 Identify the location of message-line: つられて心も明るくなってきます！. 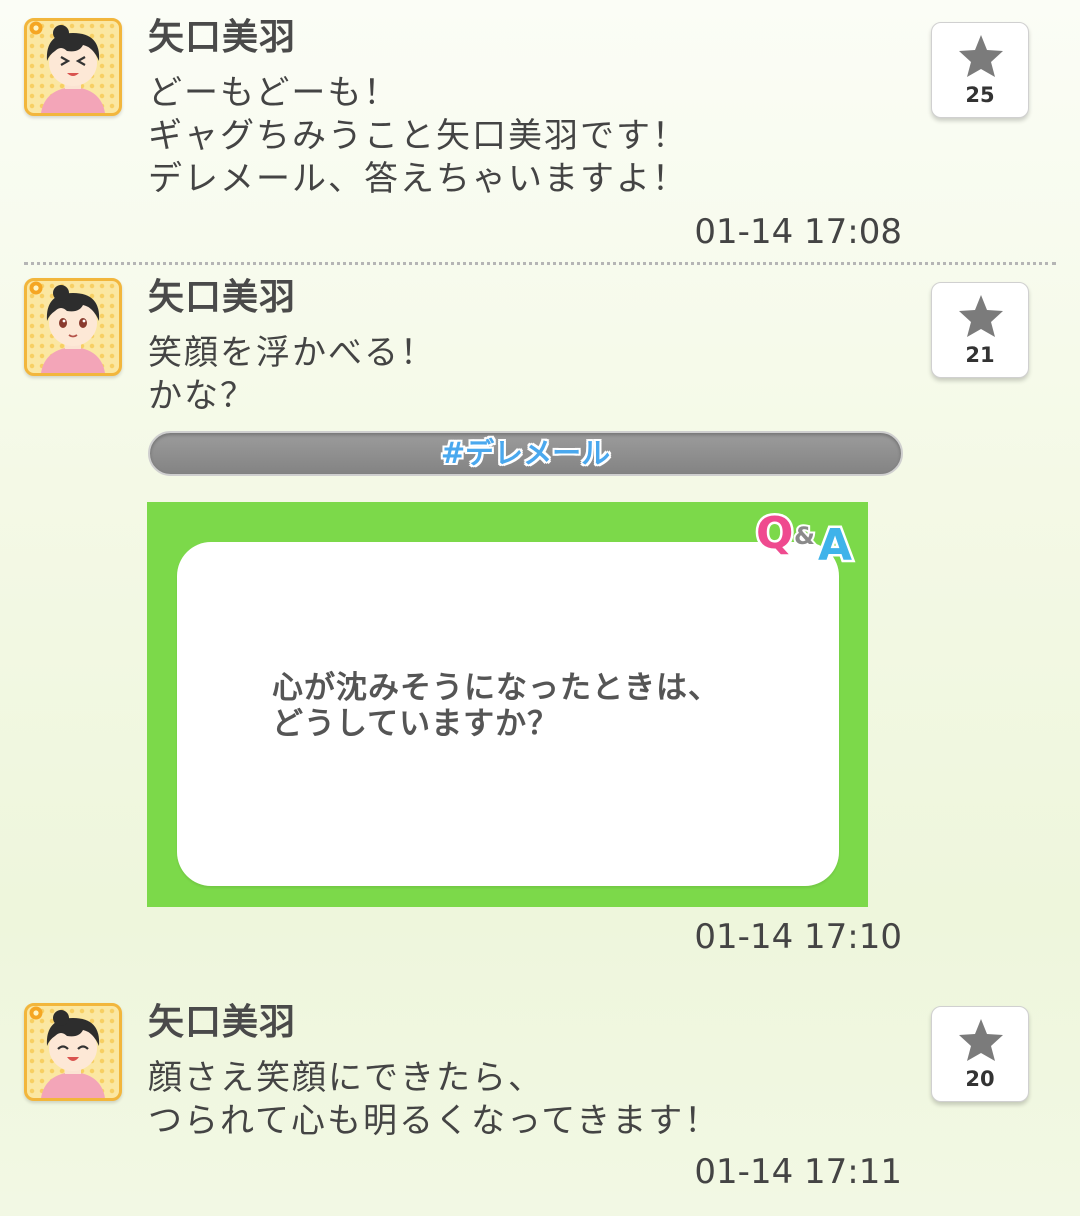
(434, 1121).